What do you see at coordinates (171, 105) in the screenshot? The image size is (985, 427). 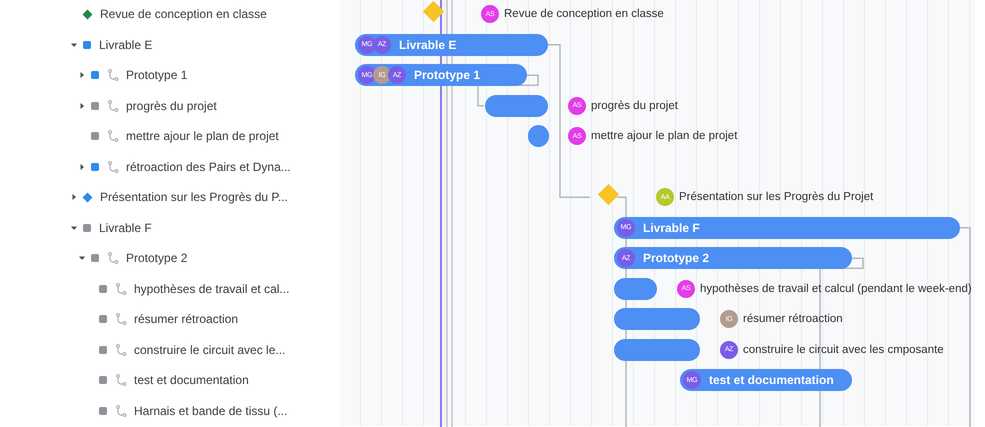 I see `task-name: progrès du projet` at bounding box center [171, 105].